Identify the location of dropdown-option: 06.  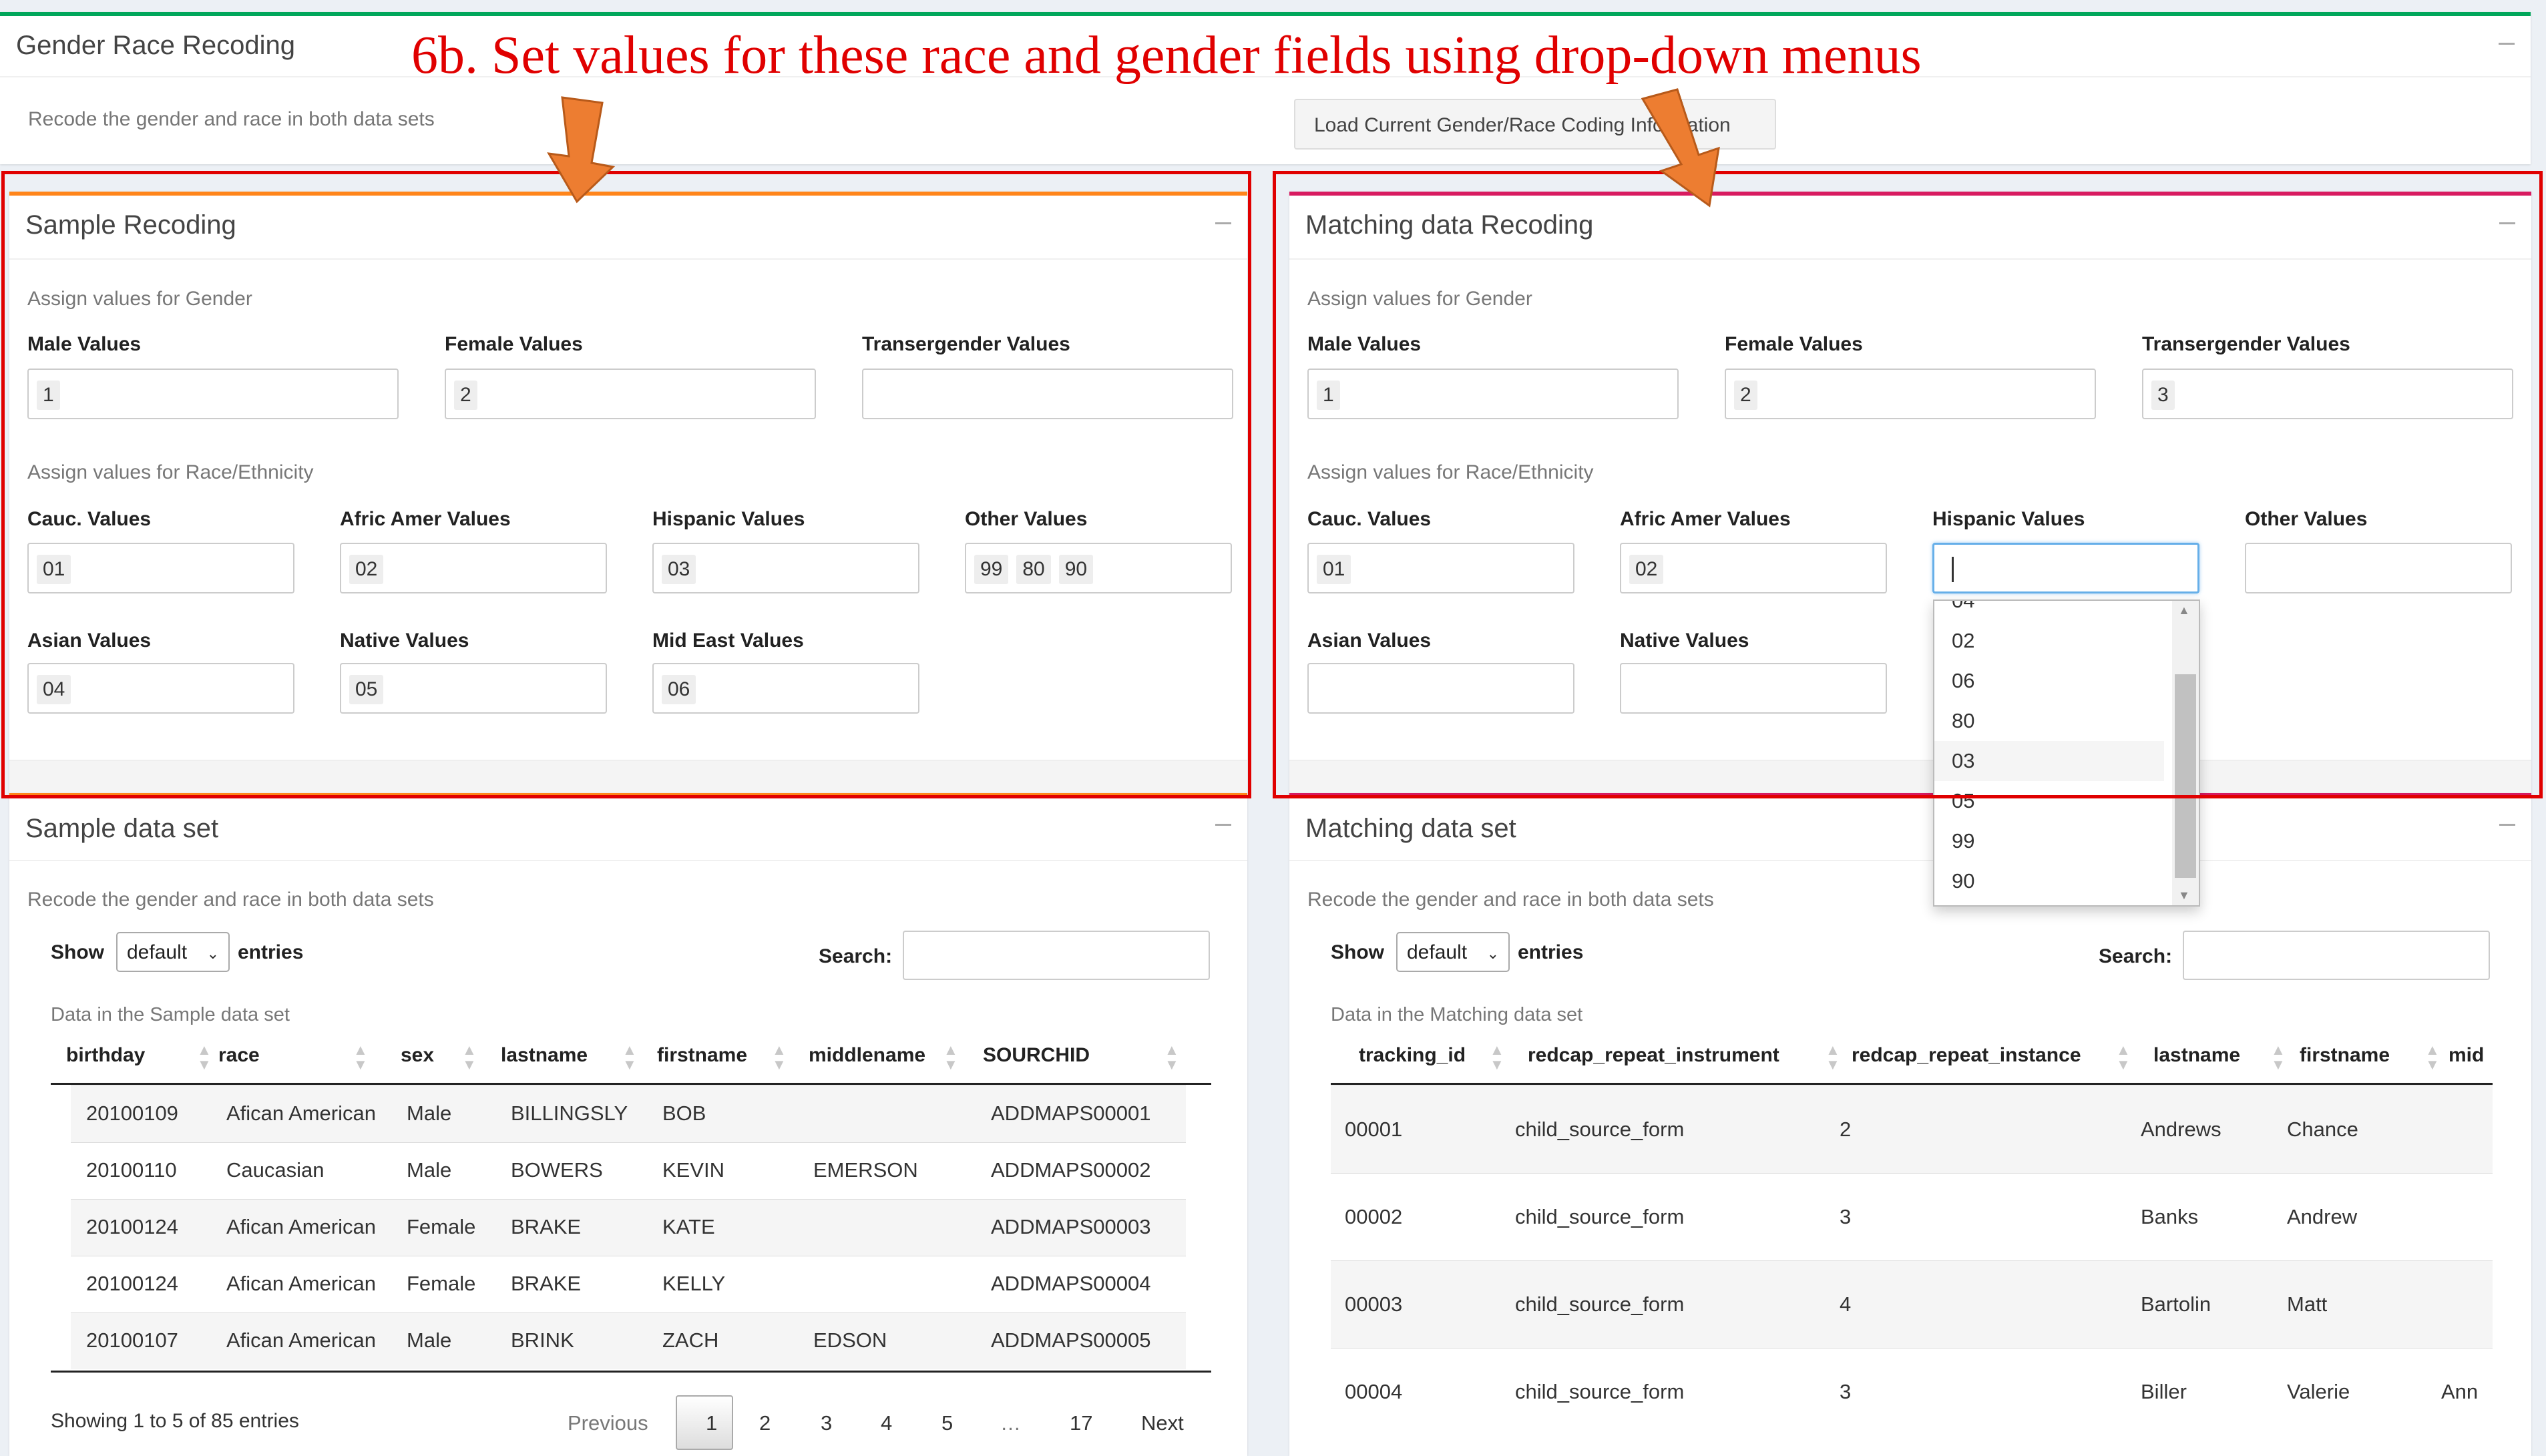
(2049, 681).